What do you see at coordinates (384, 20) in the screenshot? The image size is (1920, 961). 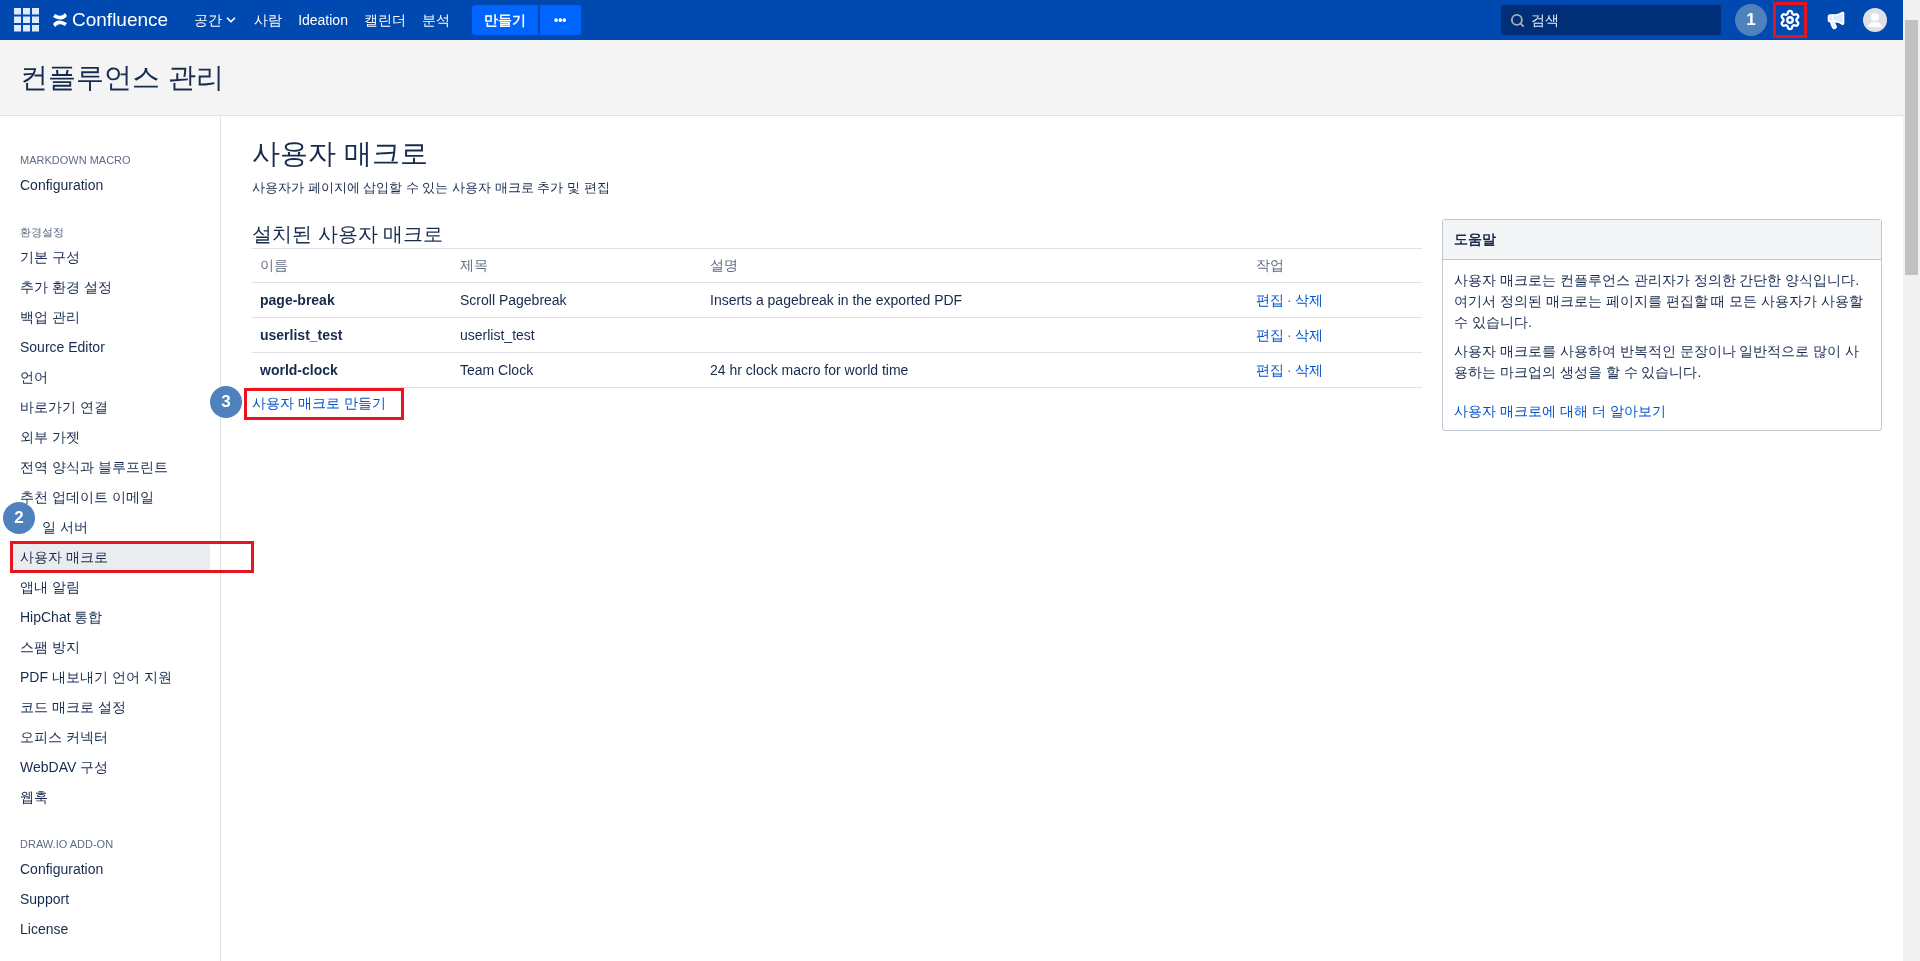 I see `nav-menu-item: 캘린더` at bounding box center [384, 20].